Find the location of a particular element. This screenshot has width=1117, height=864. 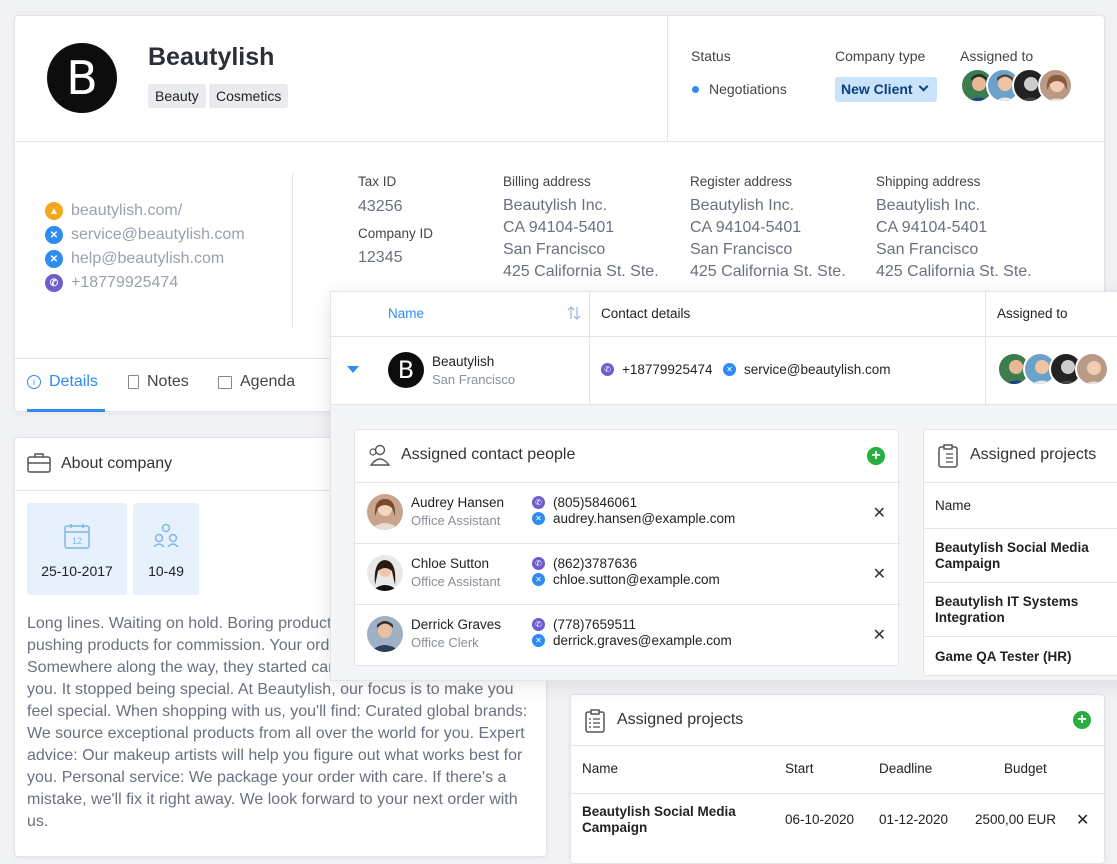

sort-icon is located at coordinates (574, 313).